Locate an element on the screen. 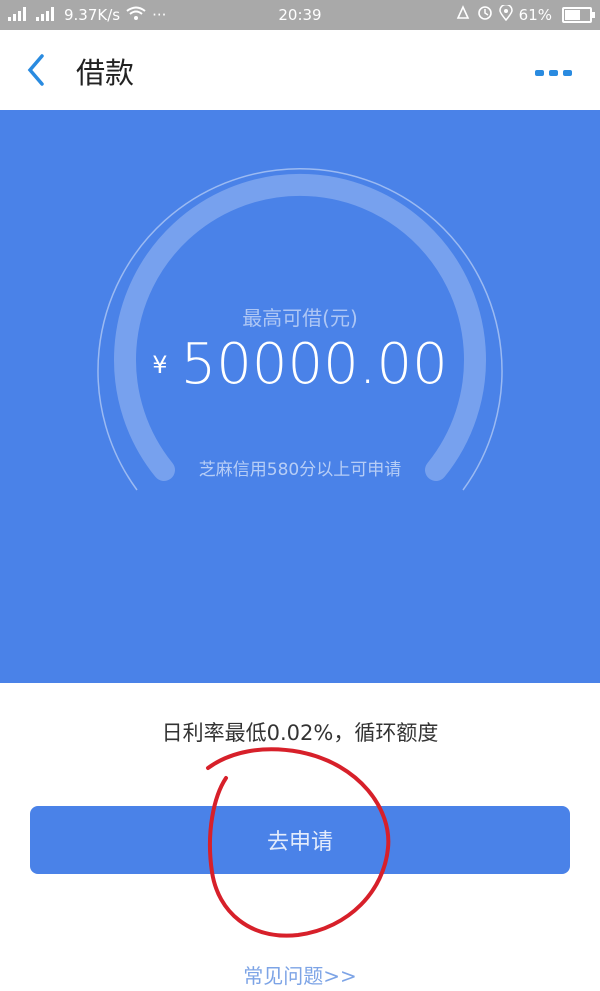 The image size is (600, 991). battery-level is located at coordinates (572, 15).